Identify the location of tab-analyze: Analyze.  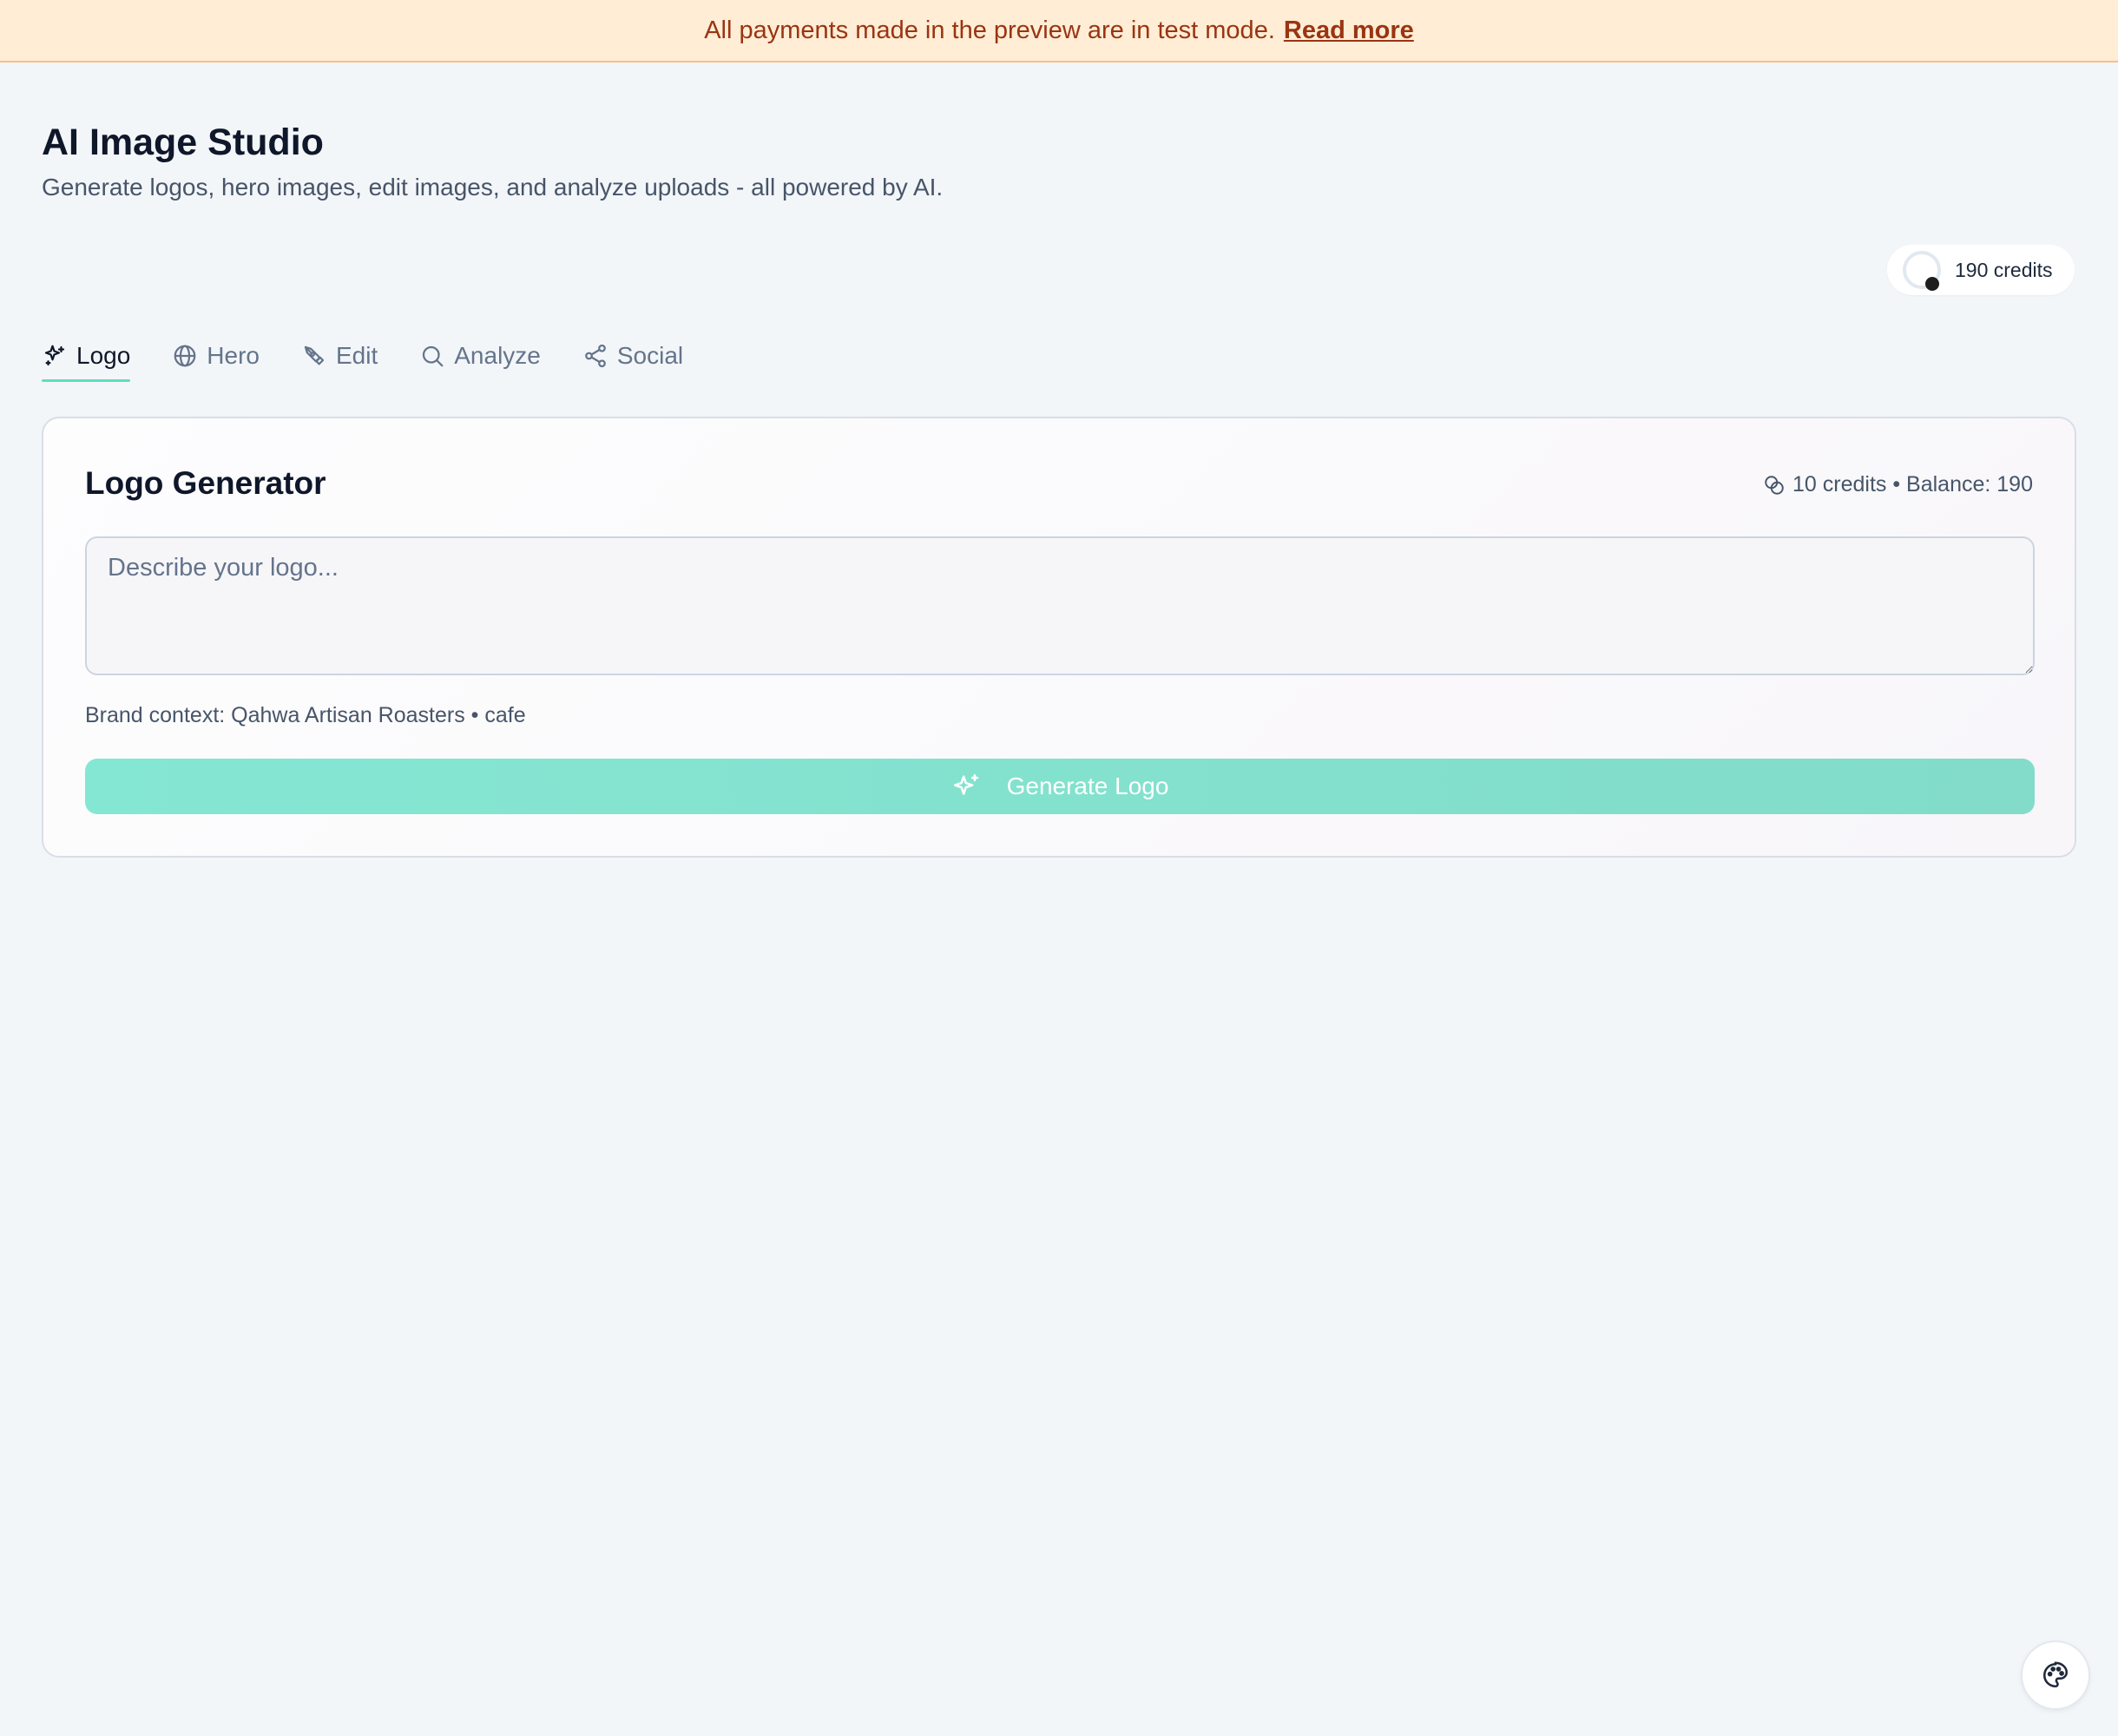
(480, 356).